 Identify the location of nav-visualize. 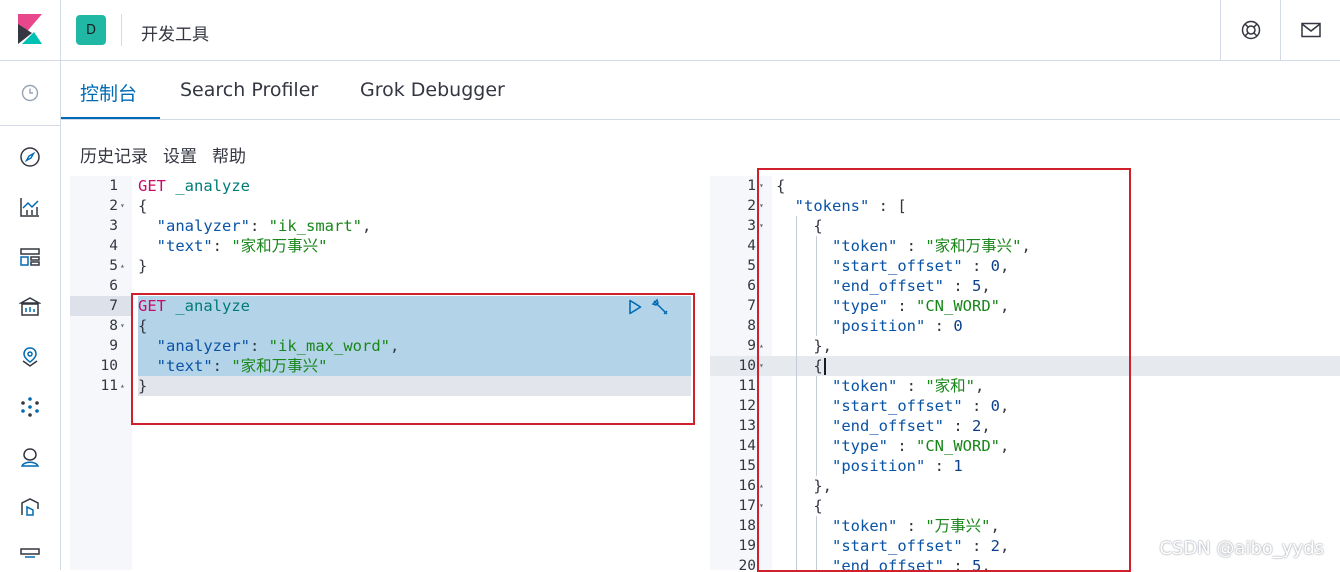
(30, 207).